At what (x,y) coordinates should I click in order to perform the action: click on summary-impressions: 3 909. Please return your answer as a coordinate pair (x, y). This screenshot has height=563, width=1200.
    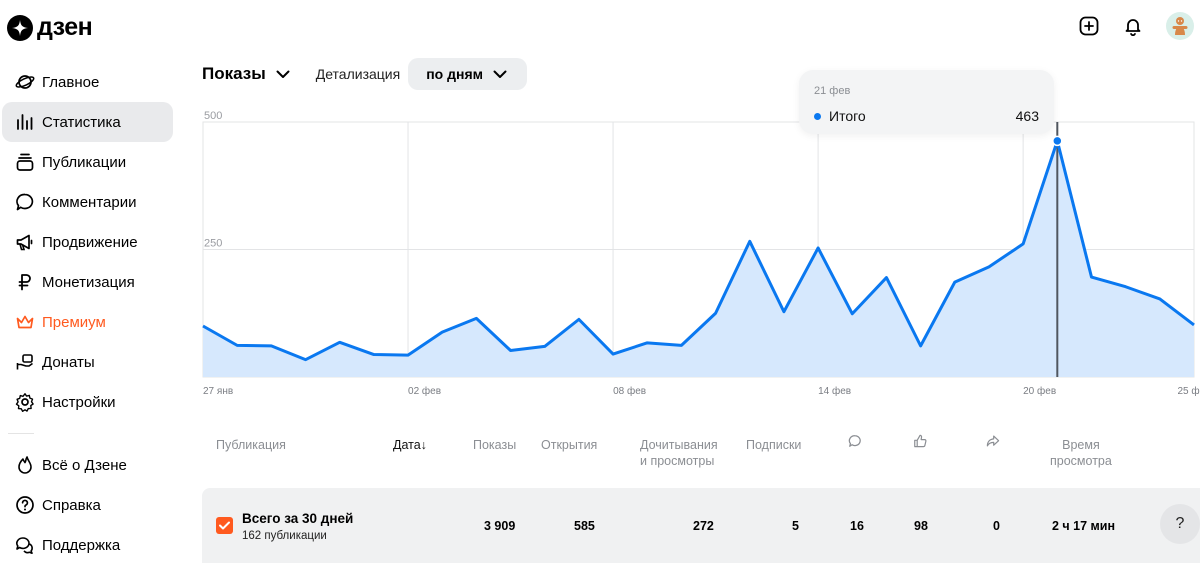
    Looking at the image, I should click on (500, 526).